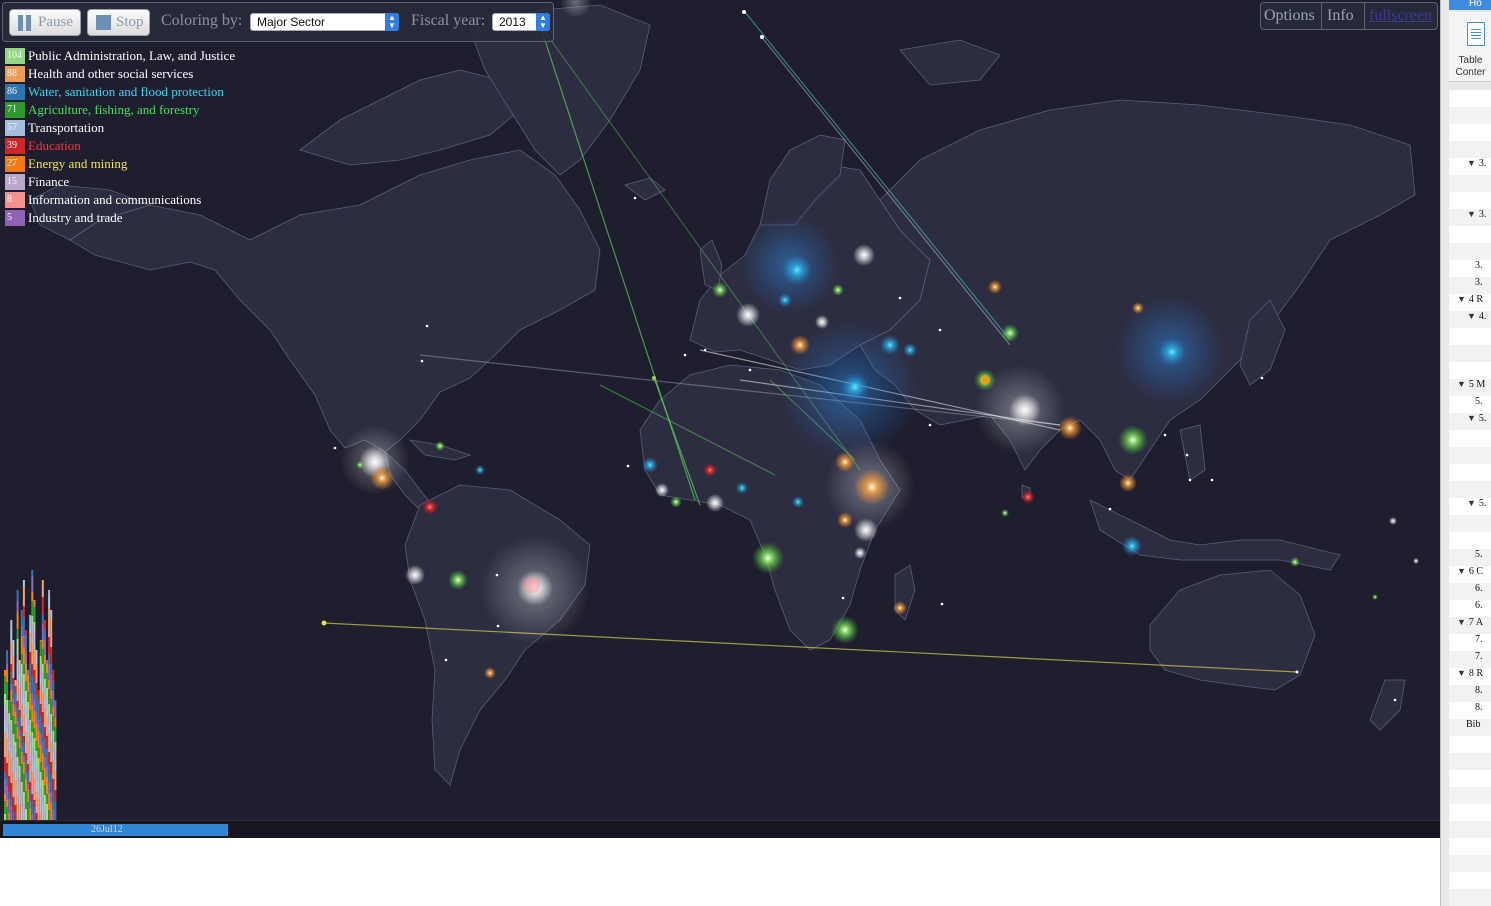 The height and width of the screenshot is (906, 1491). Describe the element at coordinates (118, 22) in the screenshot. I see `stop-button: Stop` at that location.